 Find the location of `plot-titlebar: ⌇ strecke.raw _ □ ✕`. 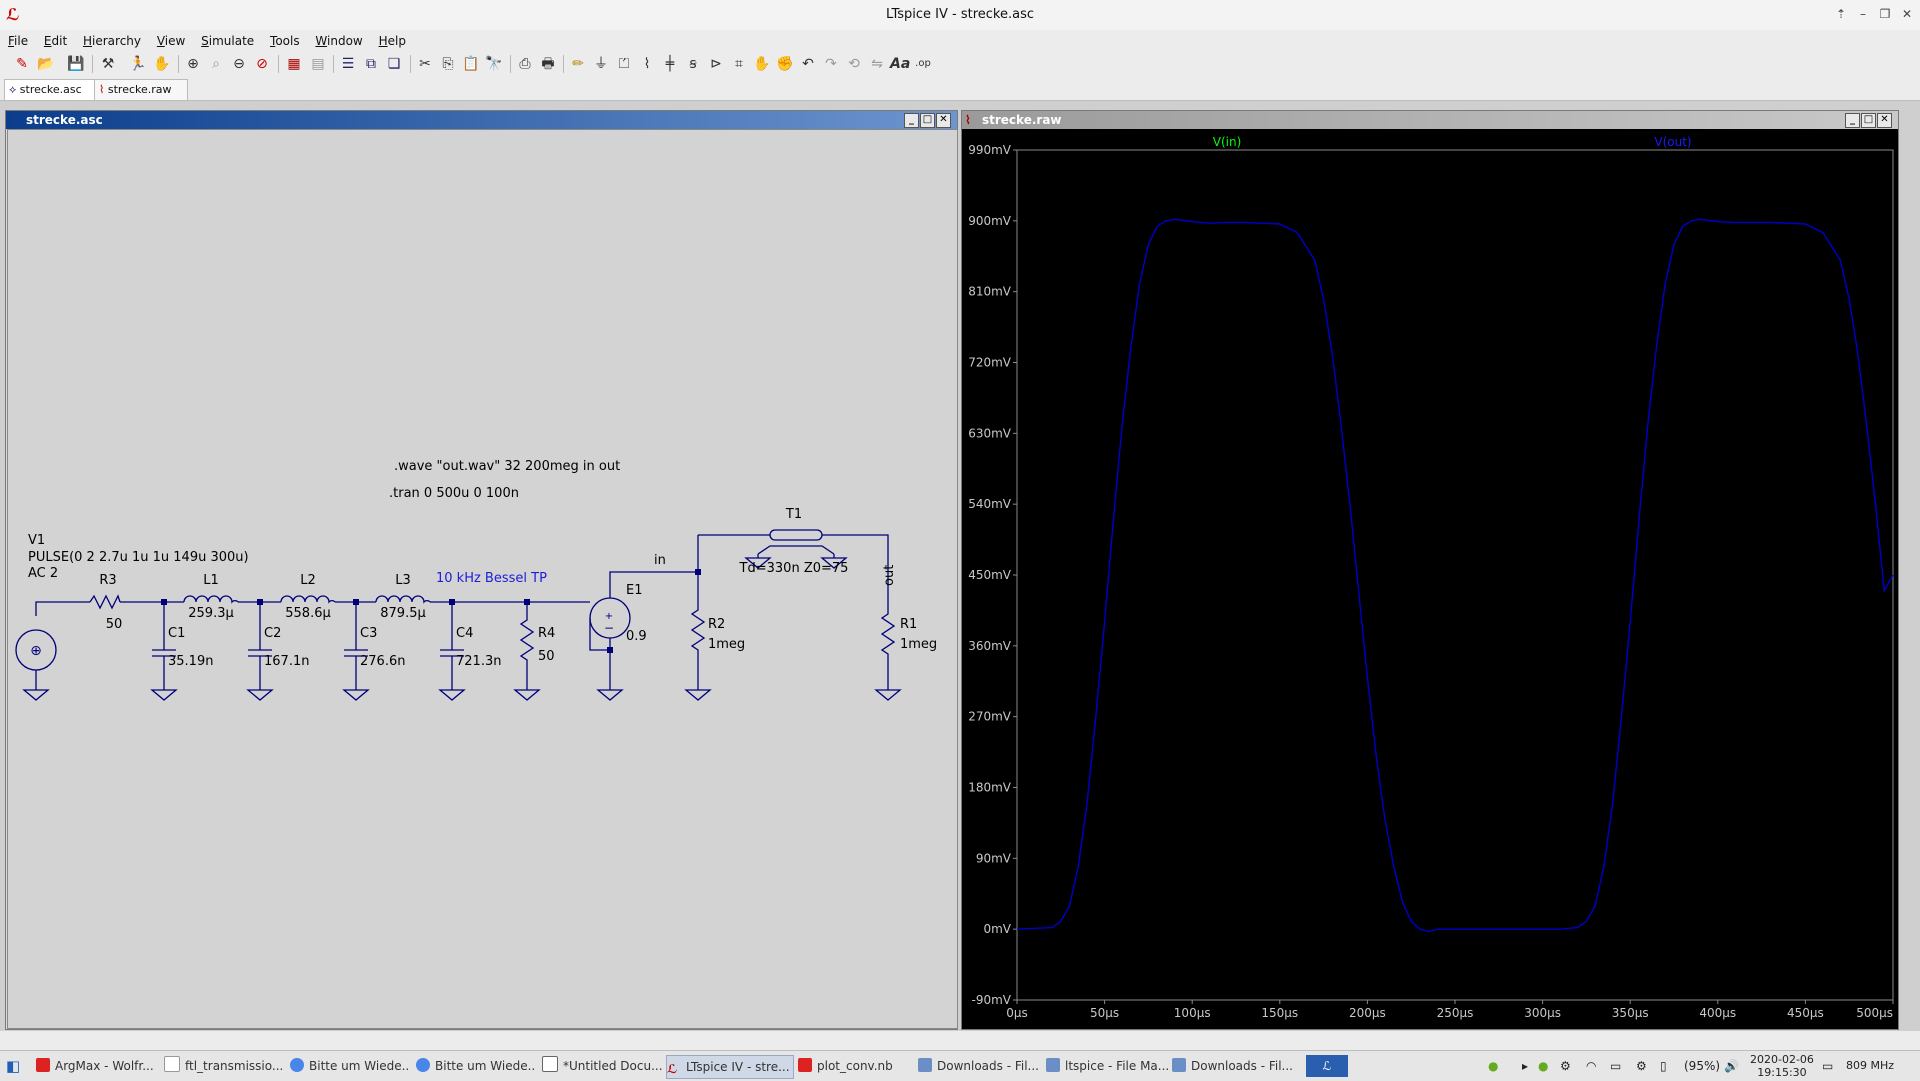

plot-titlebar: ⌇ strecke.raw _ □ ✕ is located at coordinates (1430, 120).